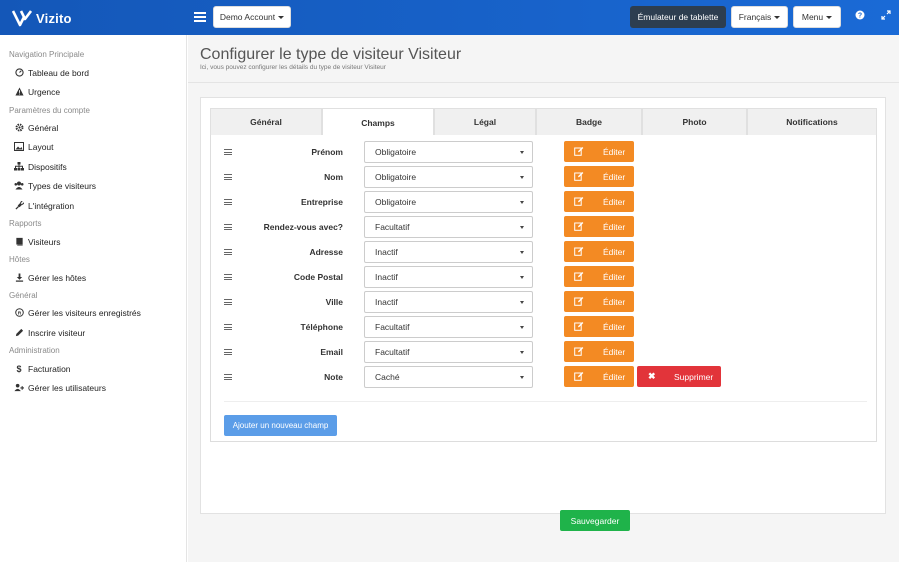 Image resolution: width=899 pixels, height=562 pixels. Describe the element at coordinates (485, 121) in the screenshot. I see `tab-legal: Légal` at that location.